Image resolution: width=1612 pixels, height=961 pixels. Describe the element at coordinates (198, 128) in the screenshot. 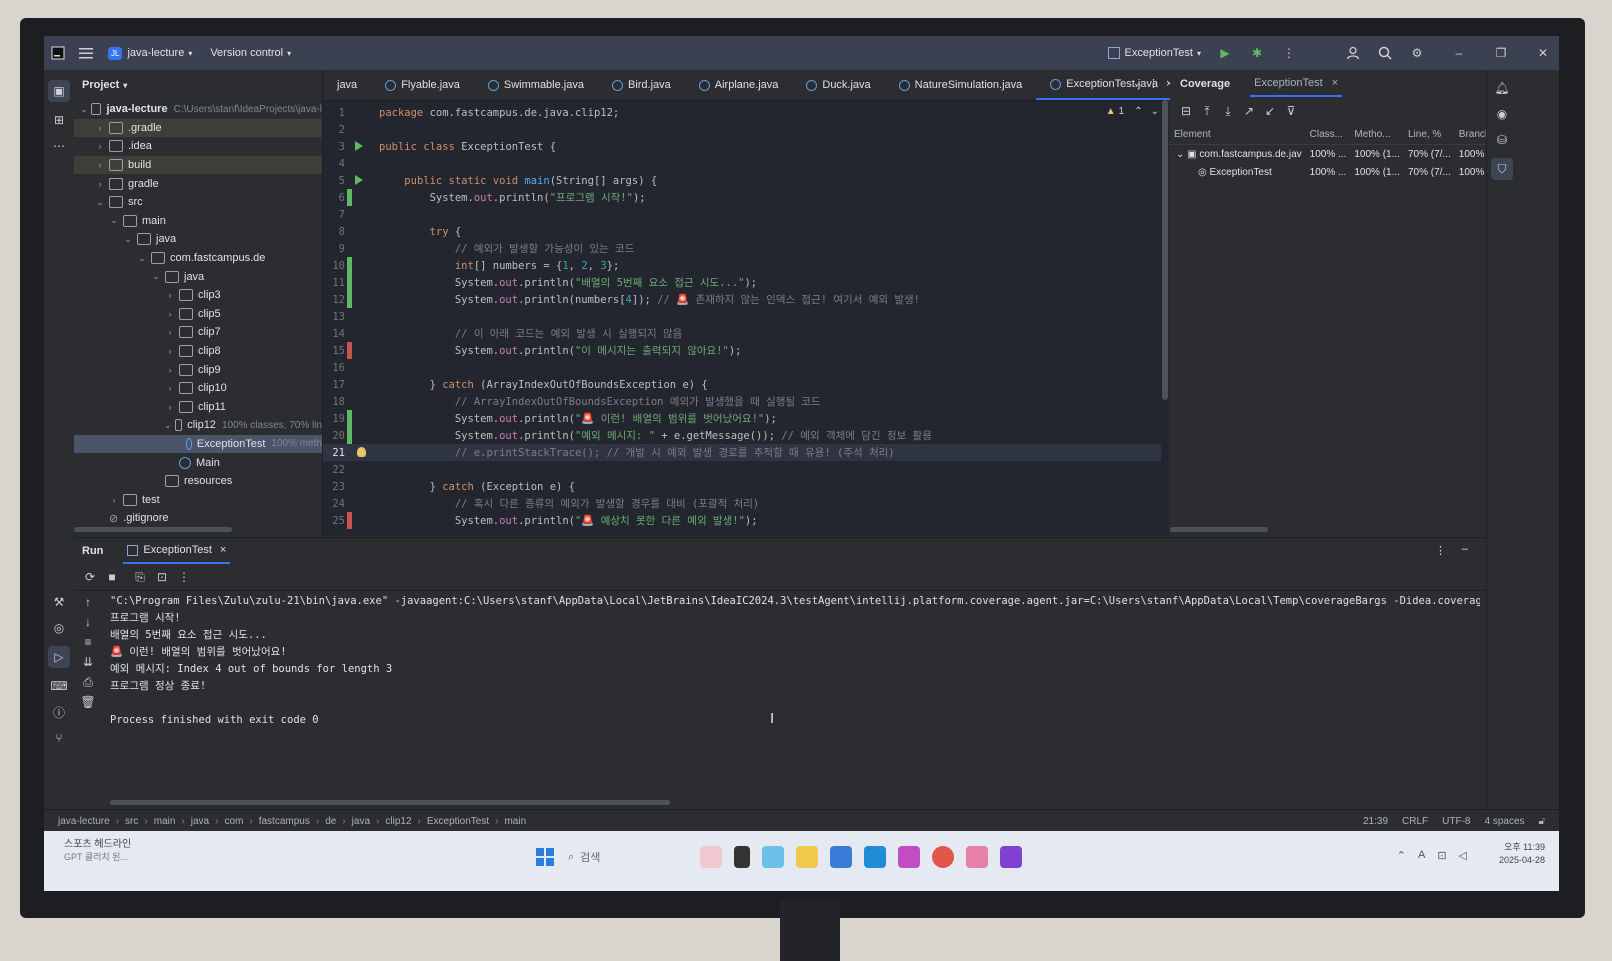

I see `tree-item: › .gradle` at that location.